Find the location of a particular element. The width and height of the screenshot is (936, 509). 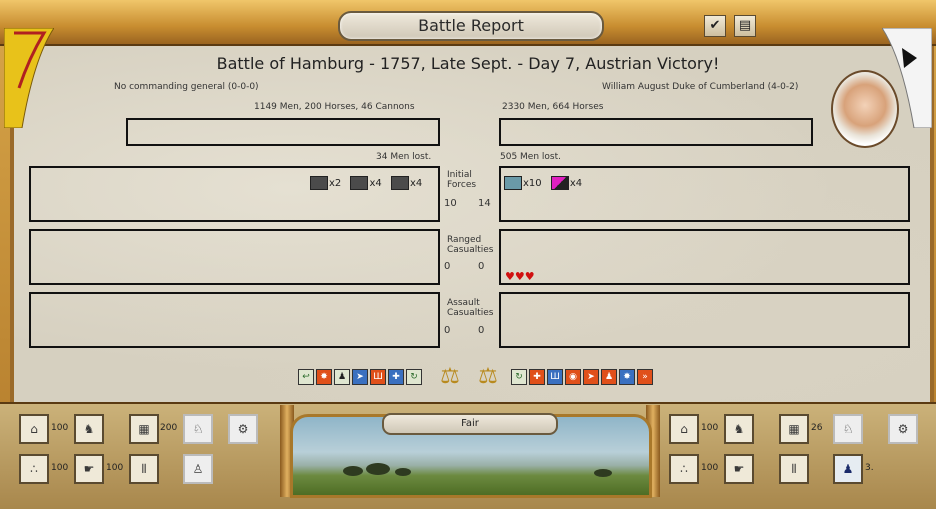

checkmark-icon: ✔ is located at coordinates (715, 26).